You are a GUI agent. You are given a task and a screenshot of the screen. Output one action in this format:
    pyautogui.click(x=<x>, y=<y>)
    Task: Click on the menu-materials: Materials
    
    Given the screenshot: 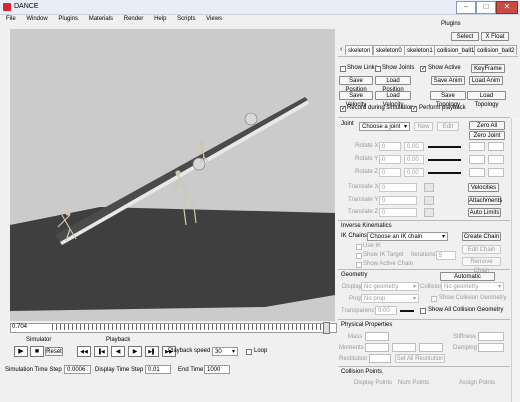 What is the action you would take?
    pyautogui.click(x=101, y=19)
    